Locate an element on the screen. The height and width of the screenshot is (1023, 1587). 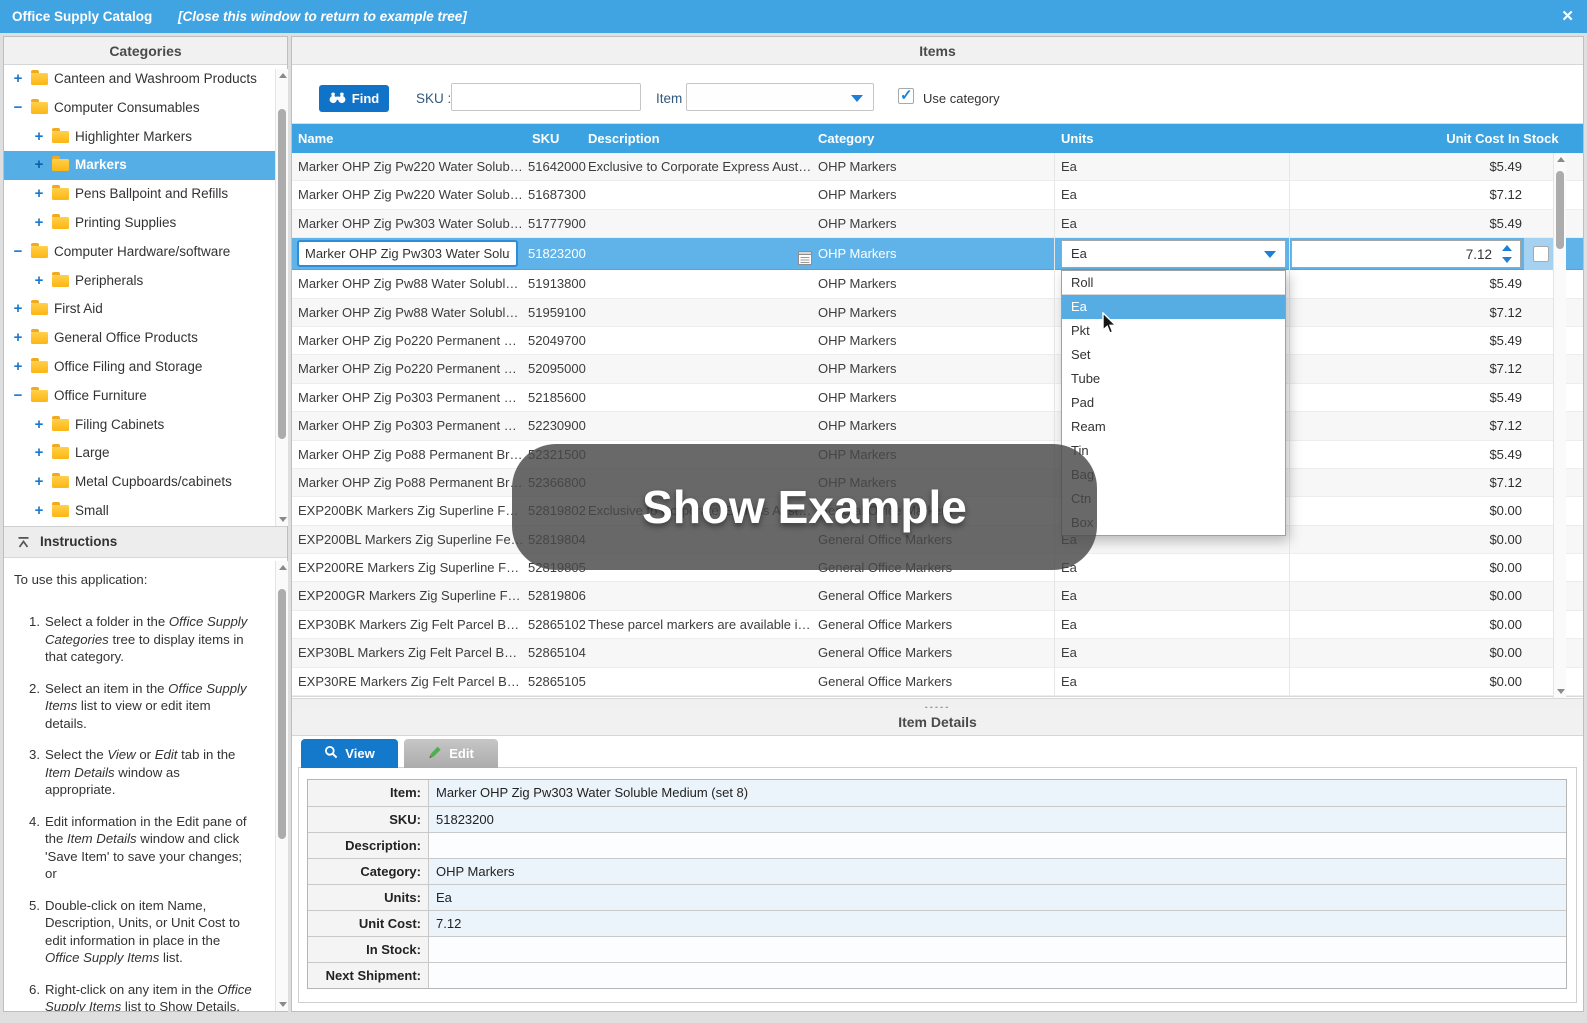
tree-item: − Computer Consumables is located at coordinates (145, 108).